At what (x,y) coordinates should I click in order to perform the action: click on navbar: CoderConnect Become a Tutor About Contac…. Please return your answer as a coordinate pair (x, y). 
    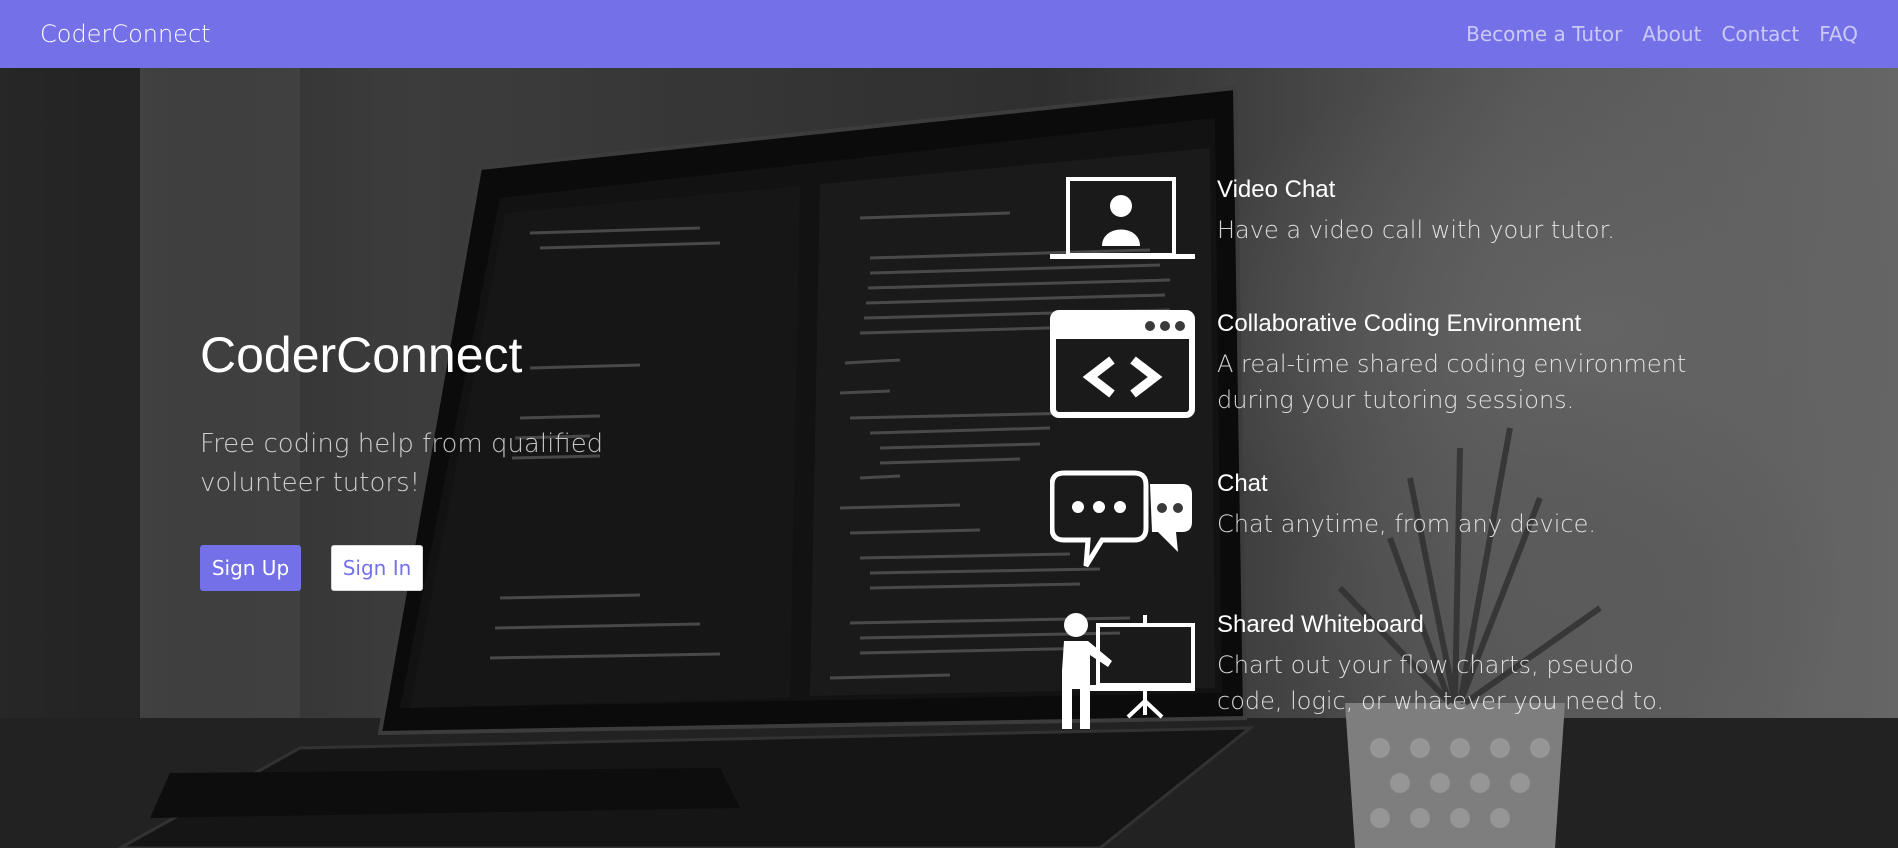
    Looking at the image, I should click on (949, 34).